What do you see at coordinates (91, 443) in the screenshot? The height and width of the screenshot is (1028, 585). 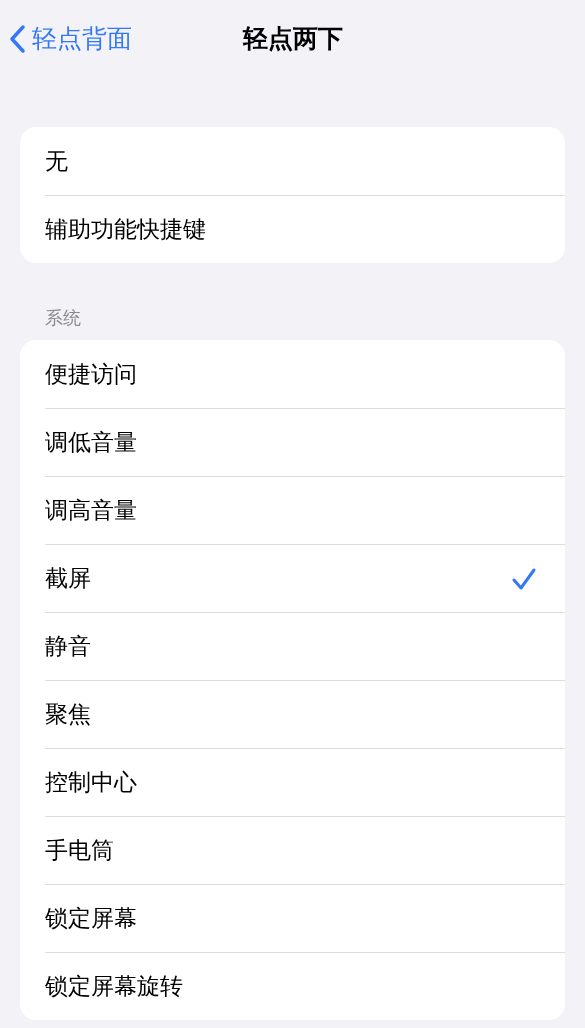 I see `option-label: 调低音量` at bounding box center [91, 443].